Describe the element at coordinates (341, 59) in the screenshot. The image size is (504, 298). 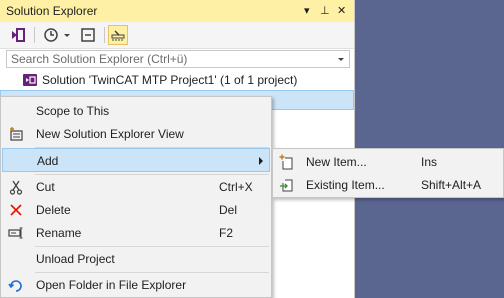
I see `search-options-dropdown-icon` at that location.